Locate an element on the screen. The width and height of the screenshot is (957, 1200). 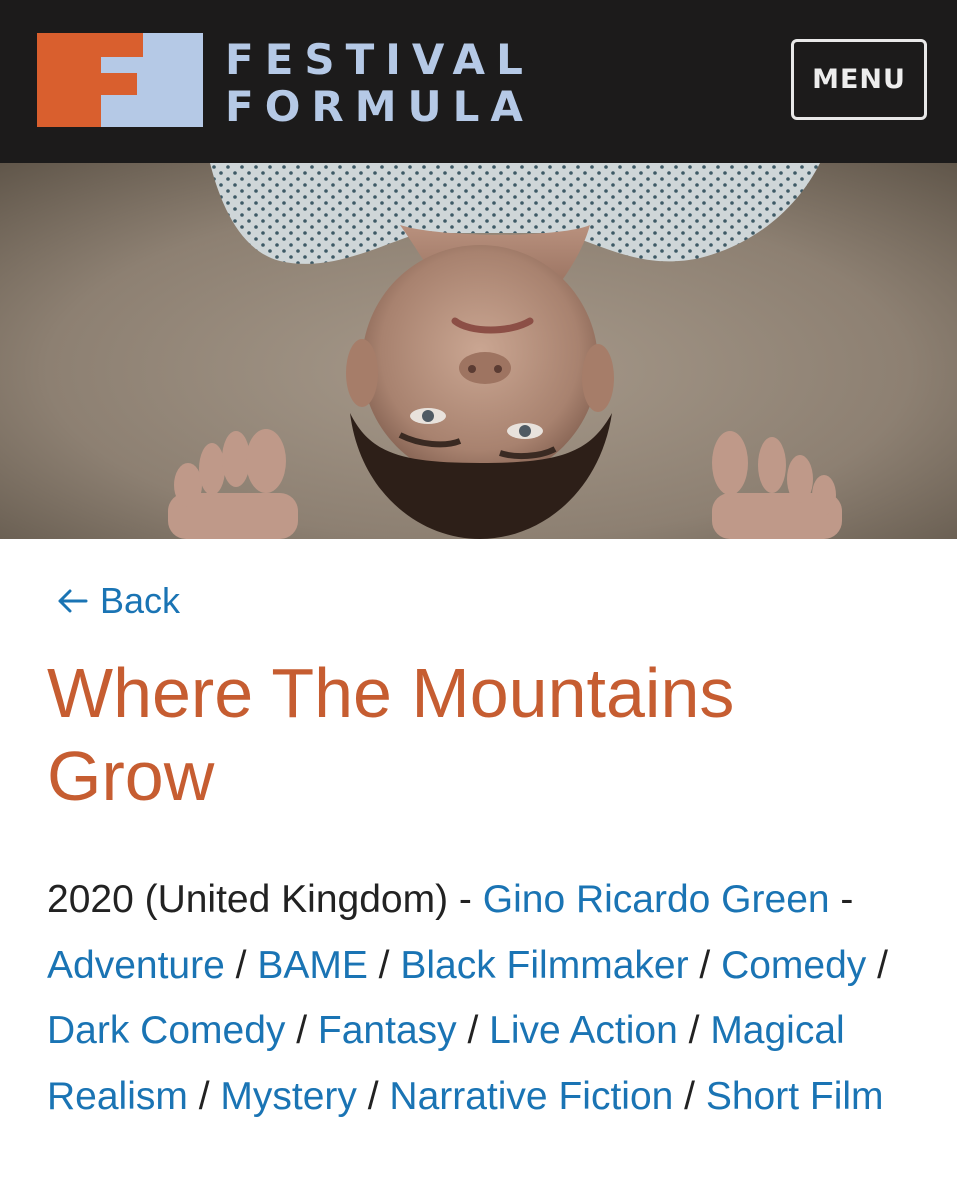
arrow-left-icon is located at coordinates (73, 601).